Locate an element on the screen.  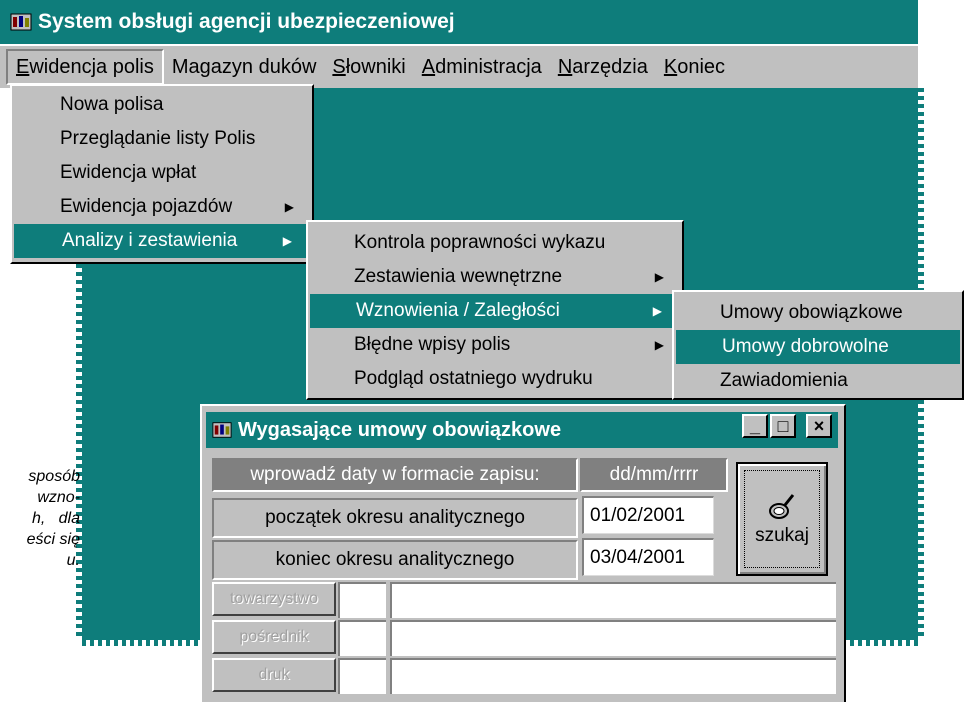
minimize-button: _ is located at coordinates (755, 426).